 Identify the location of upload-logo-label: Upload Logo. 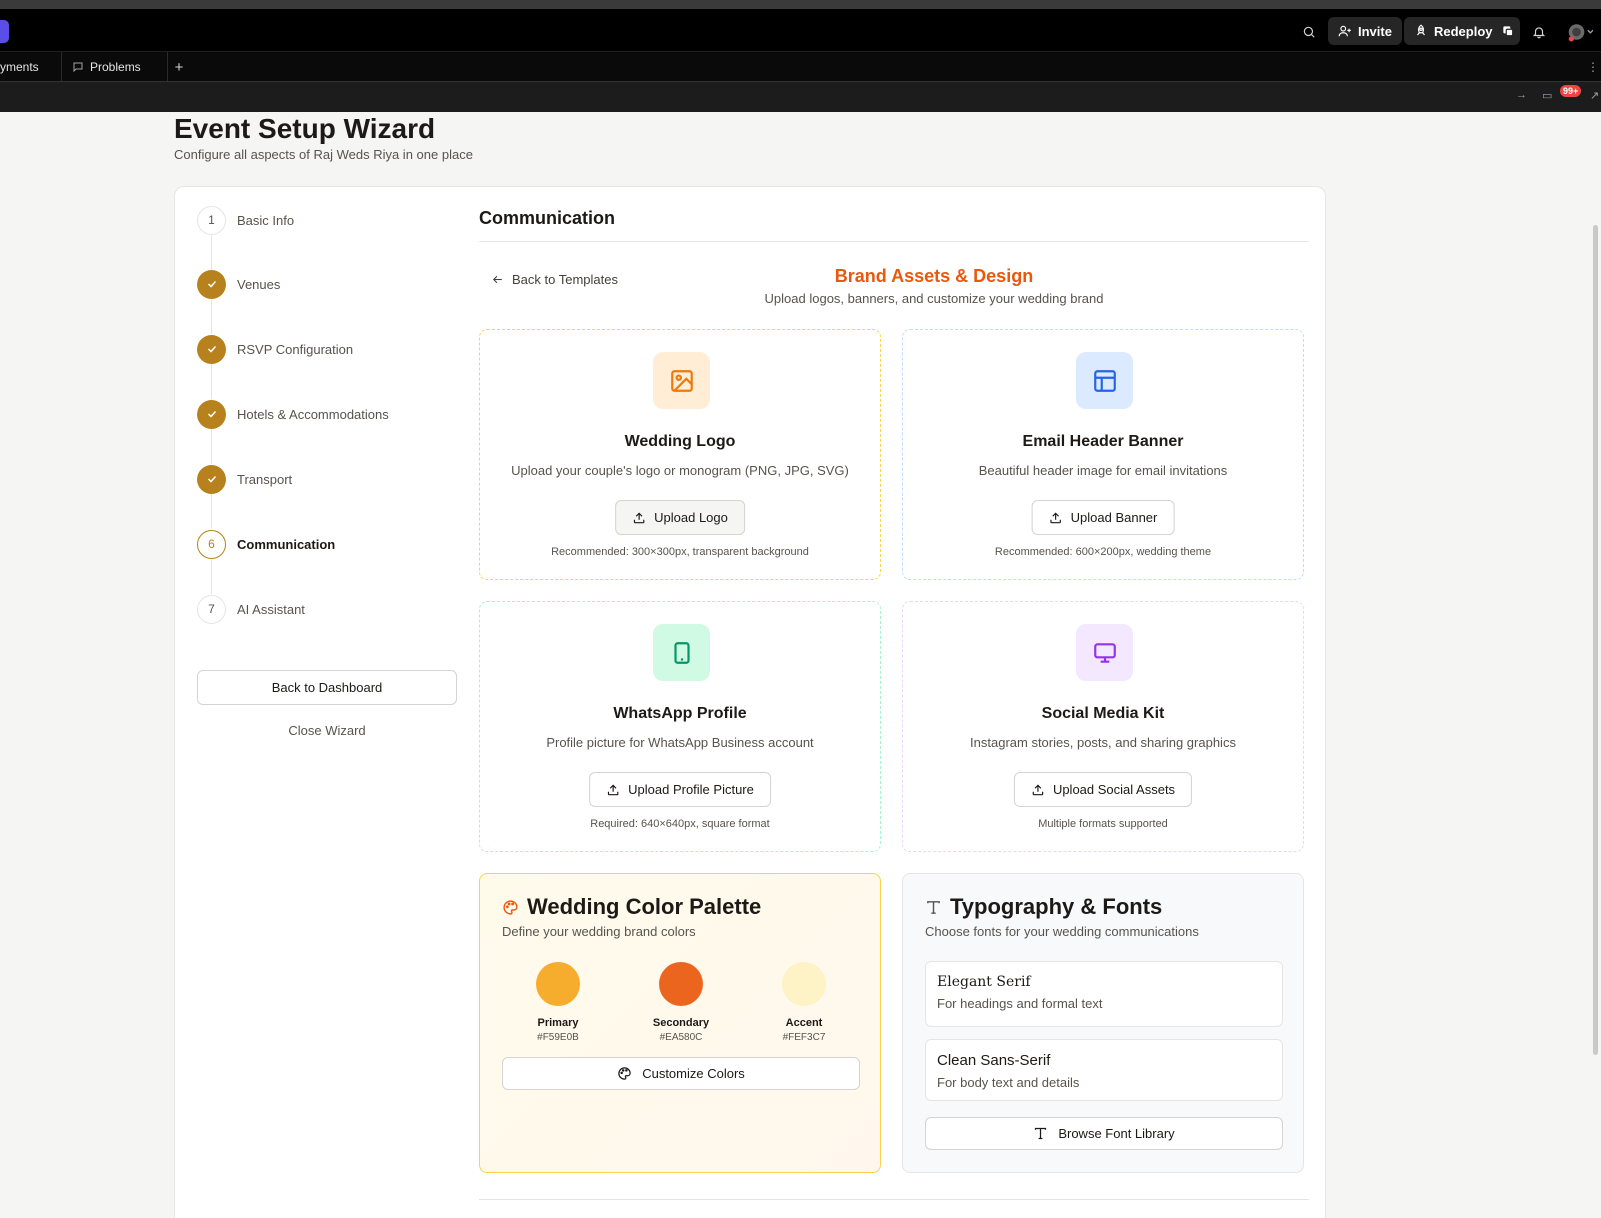
(691, 517).